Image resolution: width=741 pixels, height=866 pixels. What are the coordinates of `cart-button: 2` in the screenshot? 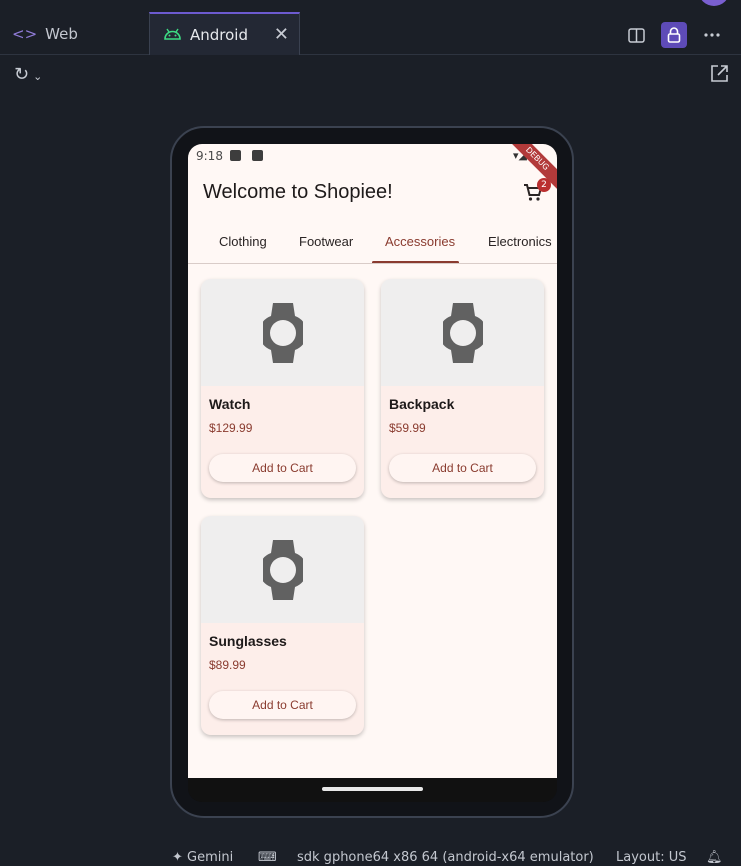 It's located at (537, 190).